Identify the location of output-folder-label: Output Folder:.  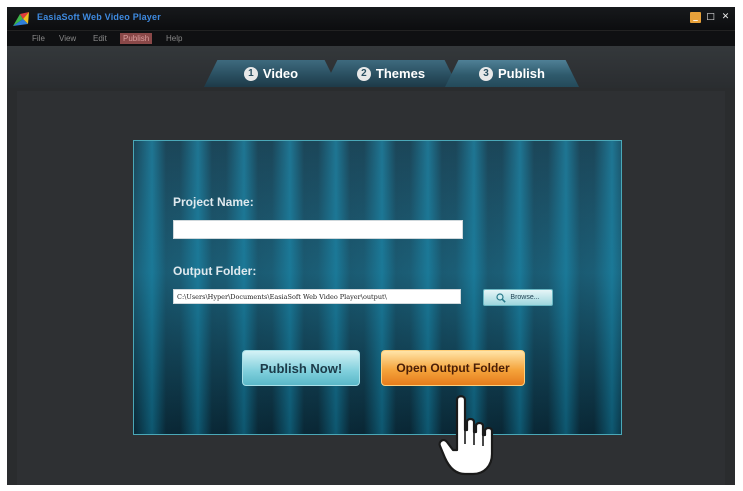
(215, 271).